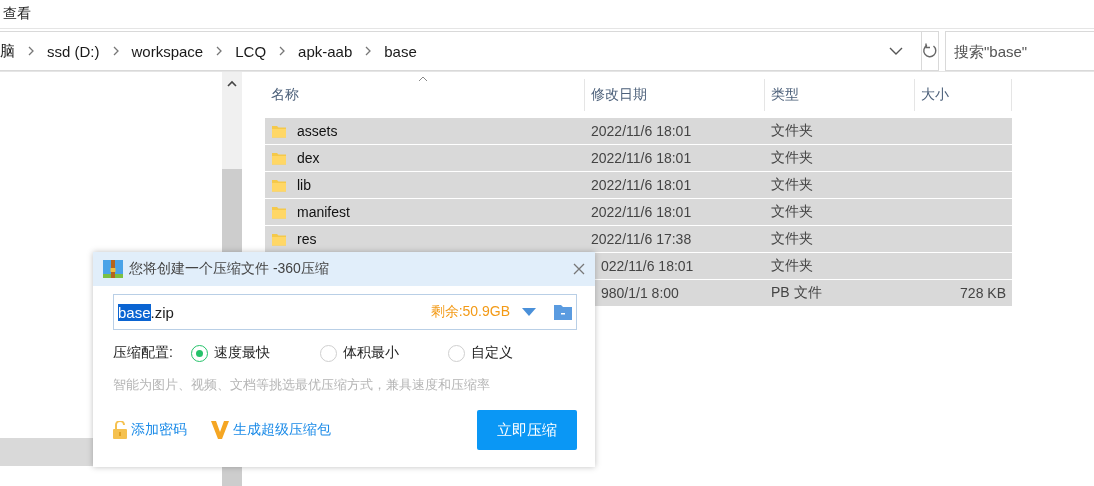 This screenshot has height=486, width=1094. I want to click on file-name: dex, so click(308, 158).